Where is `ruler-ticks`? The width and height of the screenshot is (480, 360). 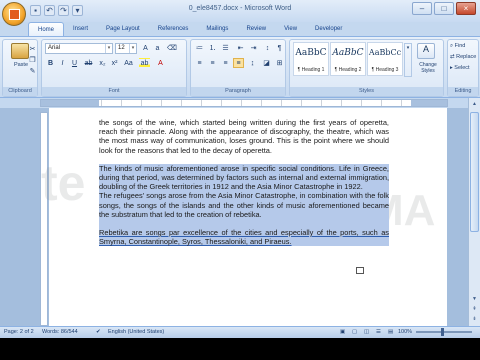 ruler-ticks is located at coordinates (256, 103).